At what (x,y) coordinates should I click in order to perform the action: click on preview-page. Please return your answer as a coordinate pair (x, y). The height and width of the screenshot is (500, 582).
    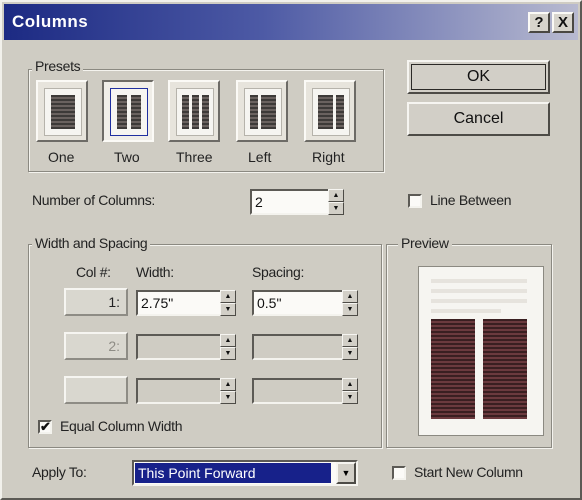
    Looking at the image, I should click on (481, 351).